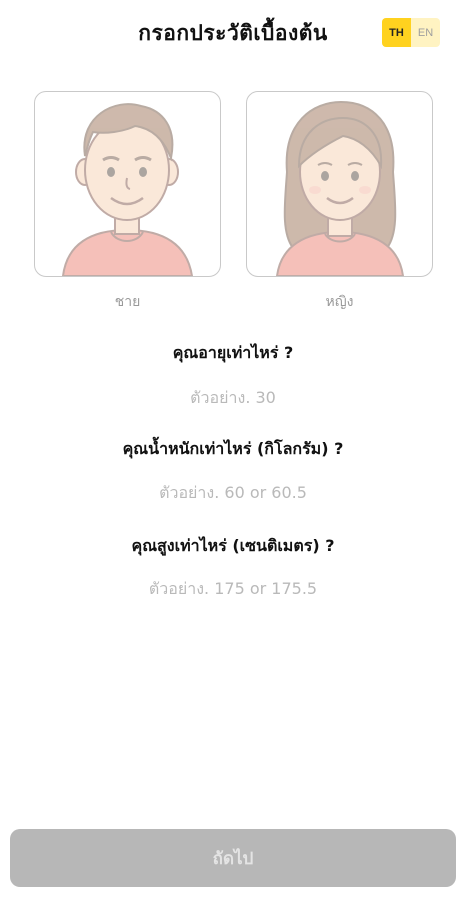 The image size is (466, 900). What do you see at coordinates (127, 189) in the screenshot?
I see `male-avatar-icon` at bounding box center [127, 189].